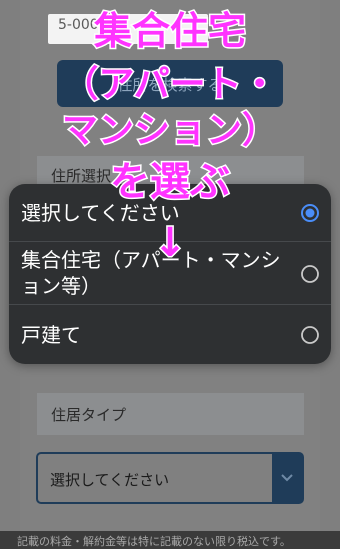  I want to click on radio-selected-icon, so click(310, 213).